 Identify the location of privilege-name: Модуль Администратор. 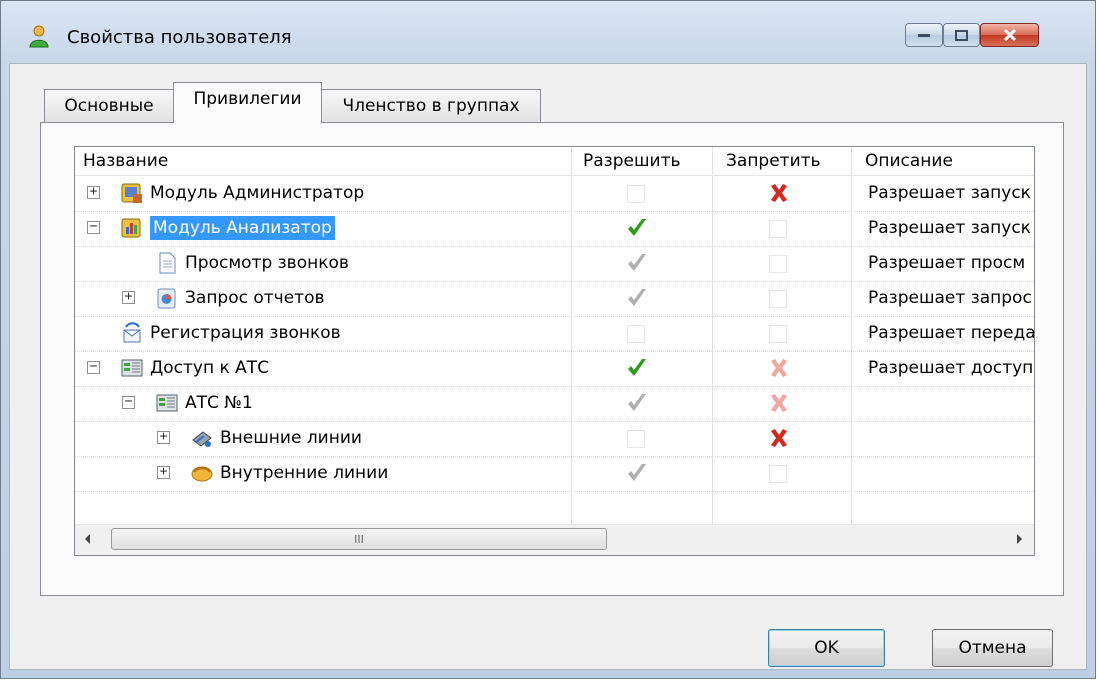
(257, 193).